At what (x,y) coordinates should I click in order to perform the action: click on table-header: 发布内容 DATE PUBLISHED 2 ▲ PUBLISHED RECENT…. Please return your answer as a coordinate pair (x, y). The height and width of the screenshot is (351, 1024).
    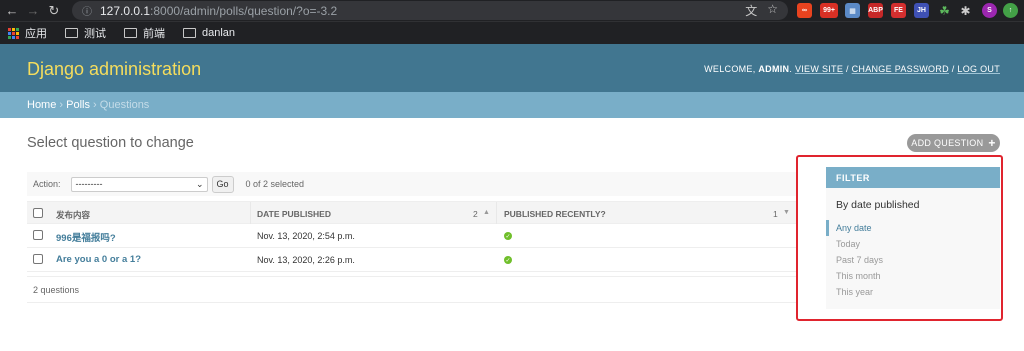
    Looking at the image, I should click on (412, 212).